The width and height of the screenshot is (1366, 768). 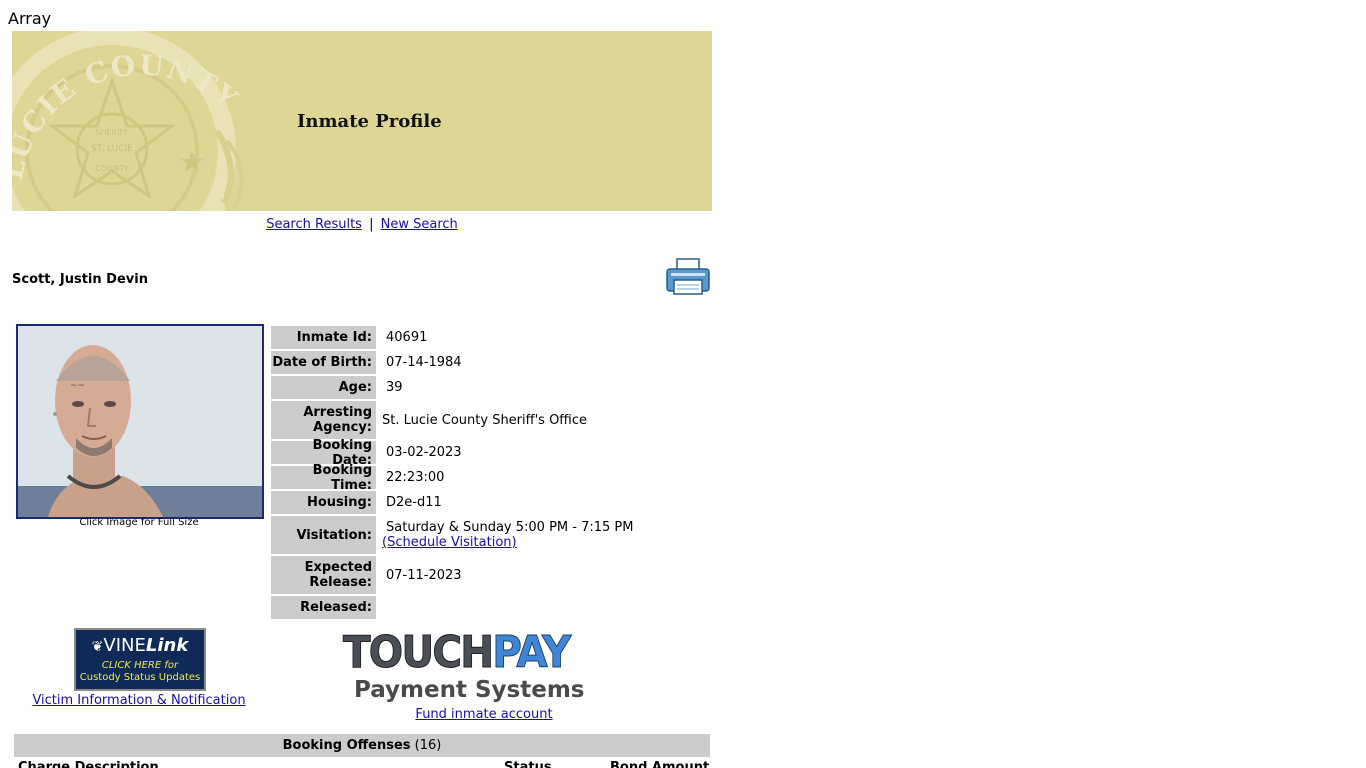 What do you see at coordinates (128, 115) in the screenshot?
I see `svg-text: LUCIE COUNTY` at bounding box center [128, 115].